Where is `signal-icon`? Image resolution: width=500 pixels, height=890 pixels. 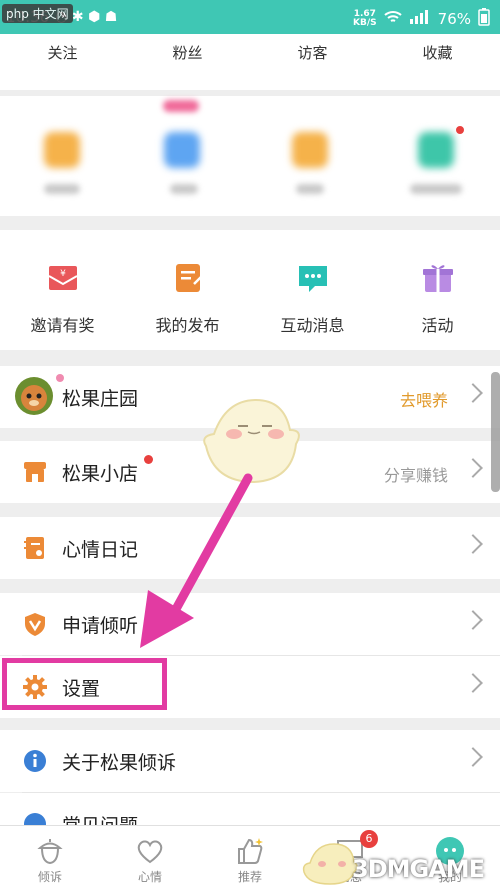 signal-icon is located at coordinates (420, 19).